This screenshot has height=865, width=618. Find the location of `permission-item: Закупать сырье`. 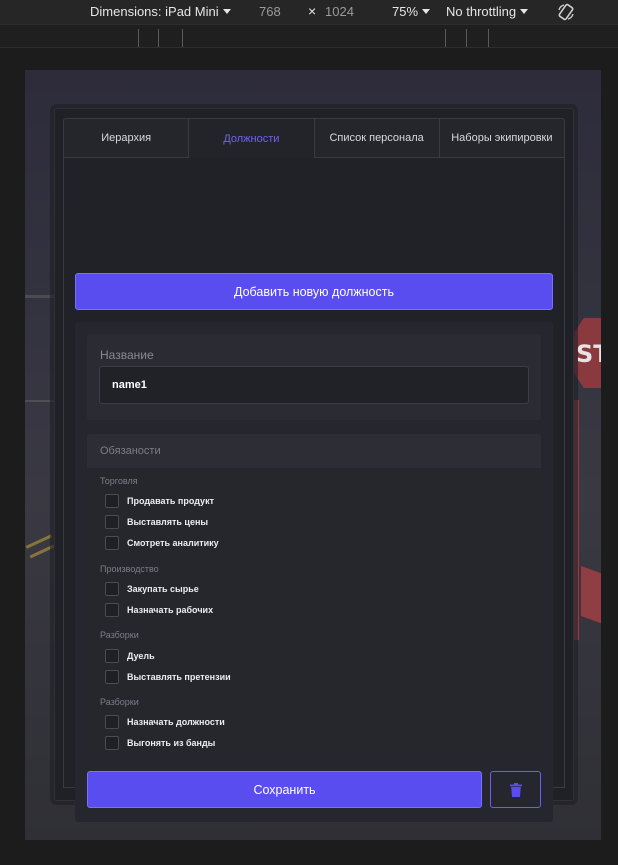

permission-item: Закупать сырье is located at coordinates (152, 589).